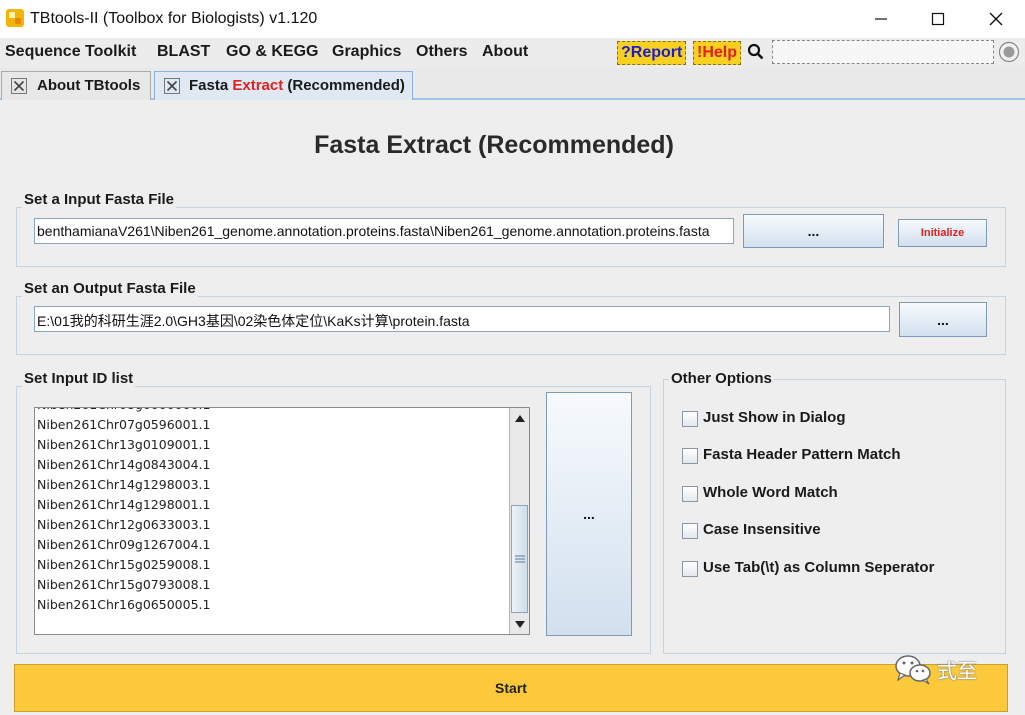 This screenshot has height=715, width=1025. I want to click on tab-fasta-extract: Fasta Extract (Recommended), so click(283, 85).